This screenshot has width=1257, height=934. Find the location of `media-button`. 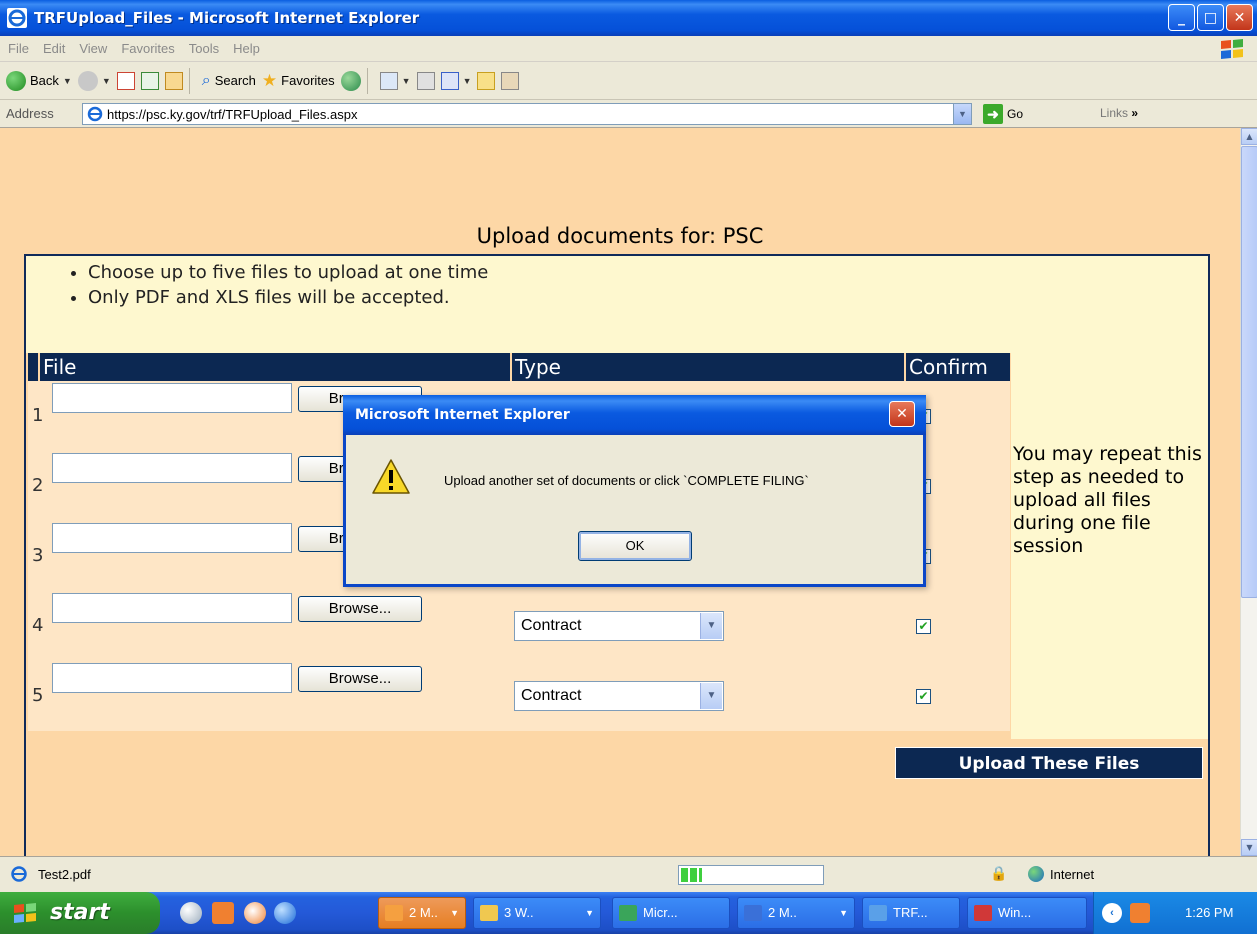

media-button is located at coordinates (350, 80).